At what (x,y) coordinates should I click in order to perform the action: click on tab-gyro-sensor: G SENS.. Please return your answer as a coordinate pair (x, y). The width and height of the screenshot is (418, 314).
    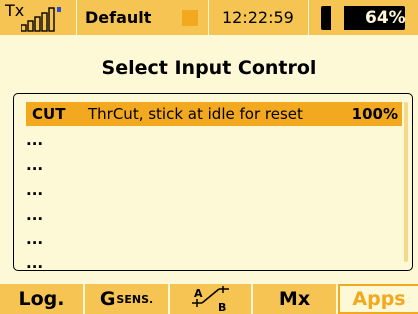
    Looking at the image, I should click on (127, 299).